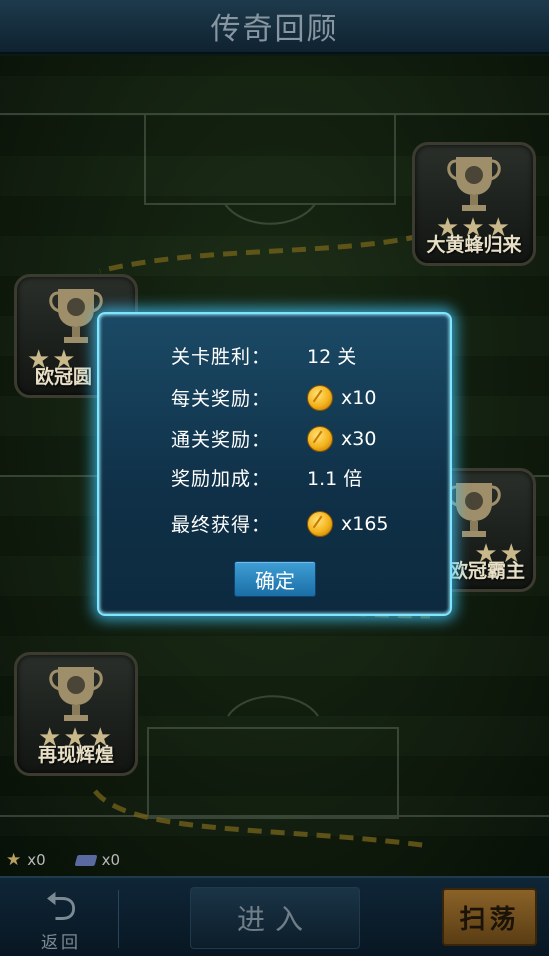 Image resolution: width=549 pixels, height=956 pixels. Describe the element at coordinates (273, 438) in the screenshot. I see `reward-row-clear: 通关奖励： x30` at that location.